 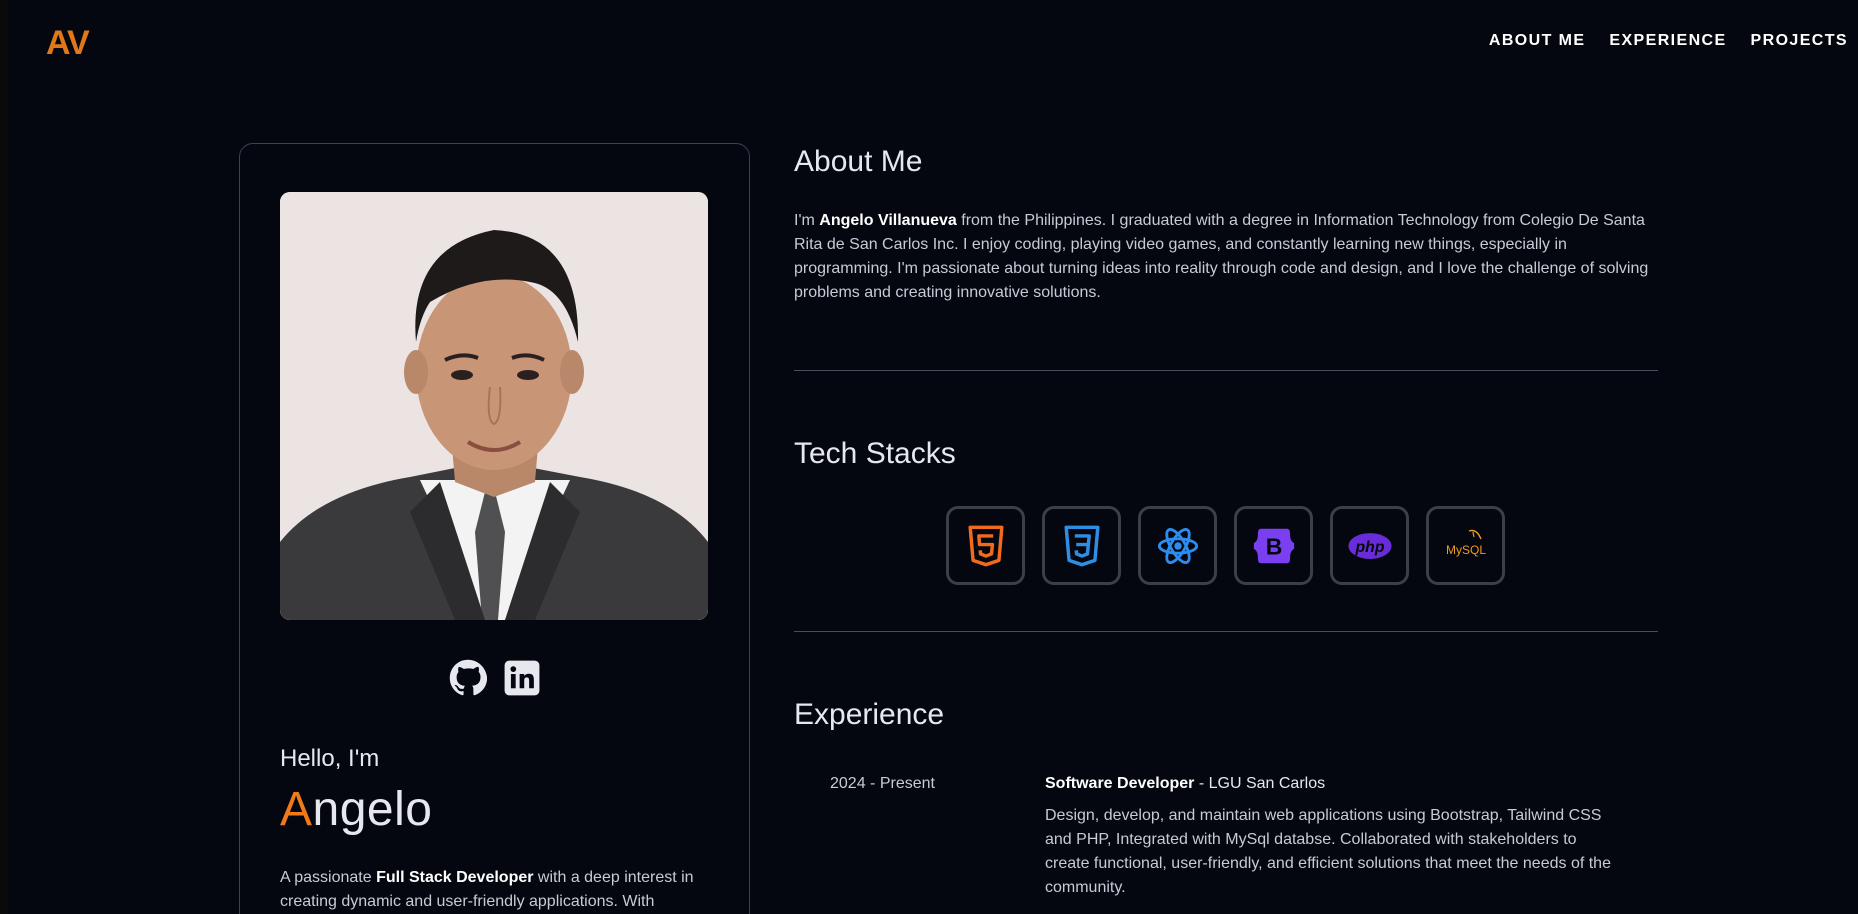 I want to click on tech-css, so click(x=1081, y=545).